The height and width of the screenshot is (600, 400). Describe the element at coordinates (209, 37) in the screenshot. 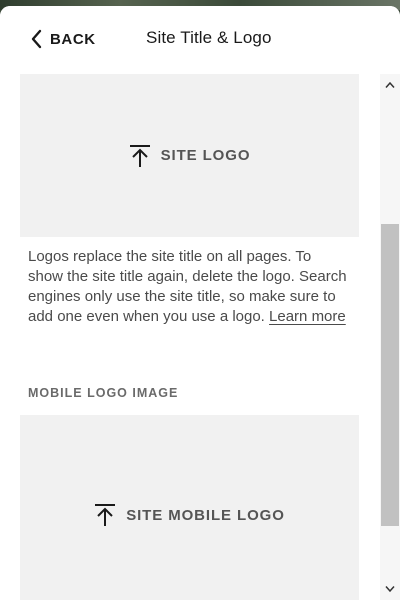

I see `page-title: Site Title & Logo` at that location.